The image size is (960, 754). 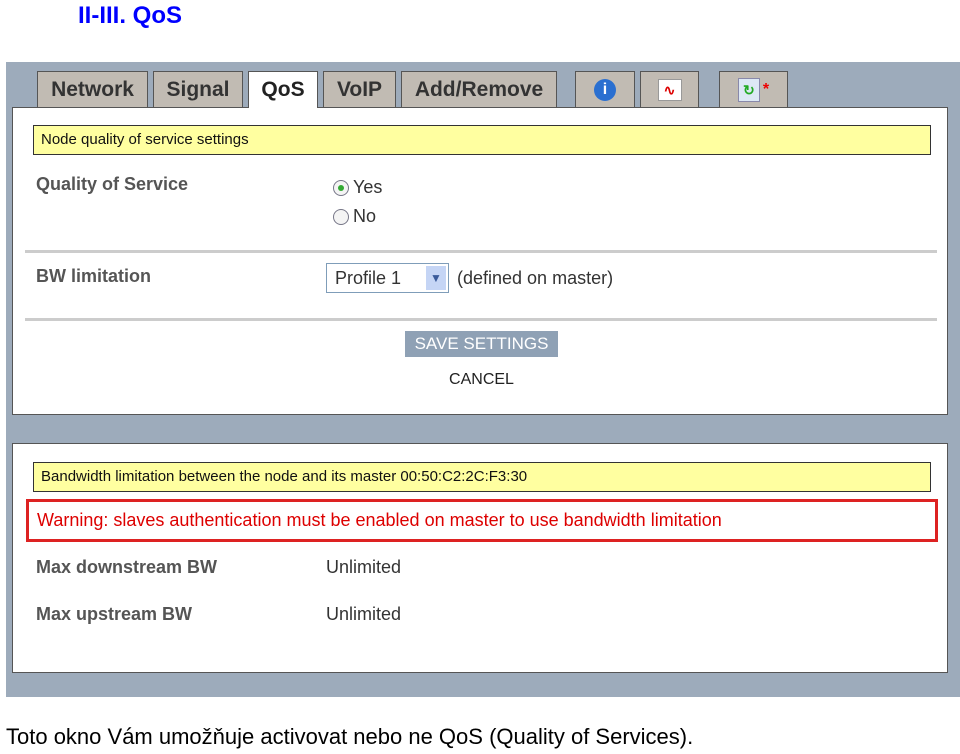 I want to click on max-downstream-label: Max downstream BW, so click(x=127, y=567).